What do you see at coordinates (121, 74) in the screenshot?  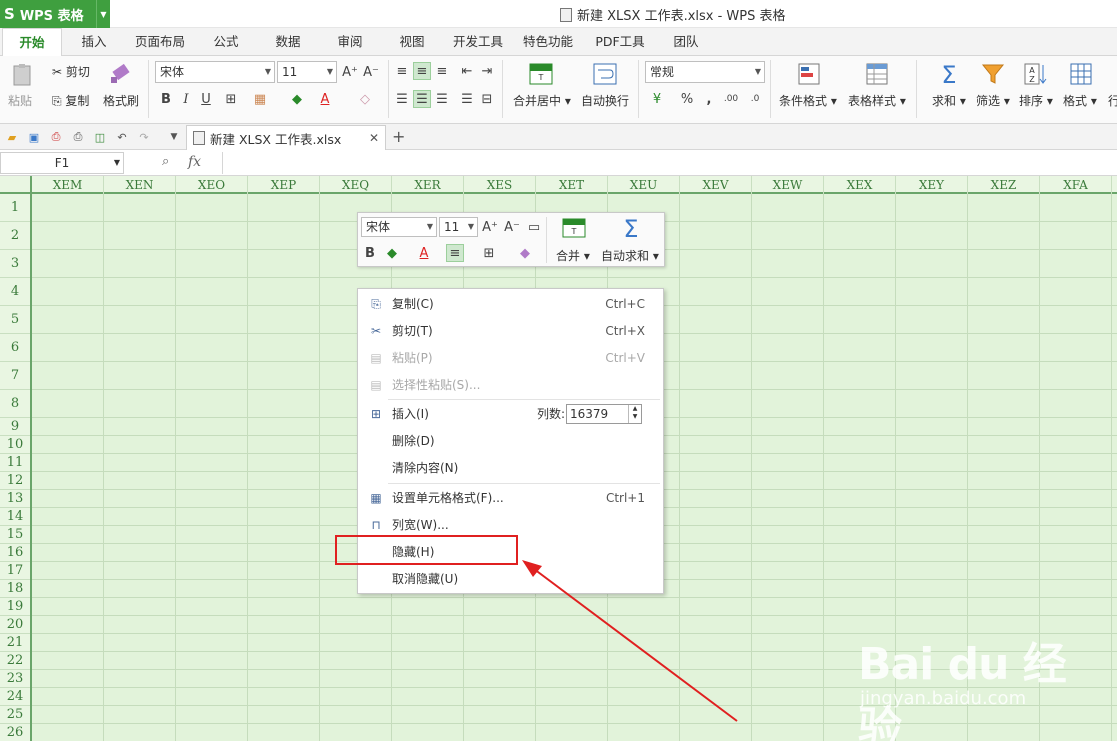 I see `format-painter-icon` at bounding box center [121, 74].